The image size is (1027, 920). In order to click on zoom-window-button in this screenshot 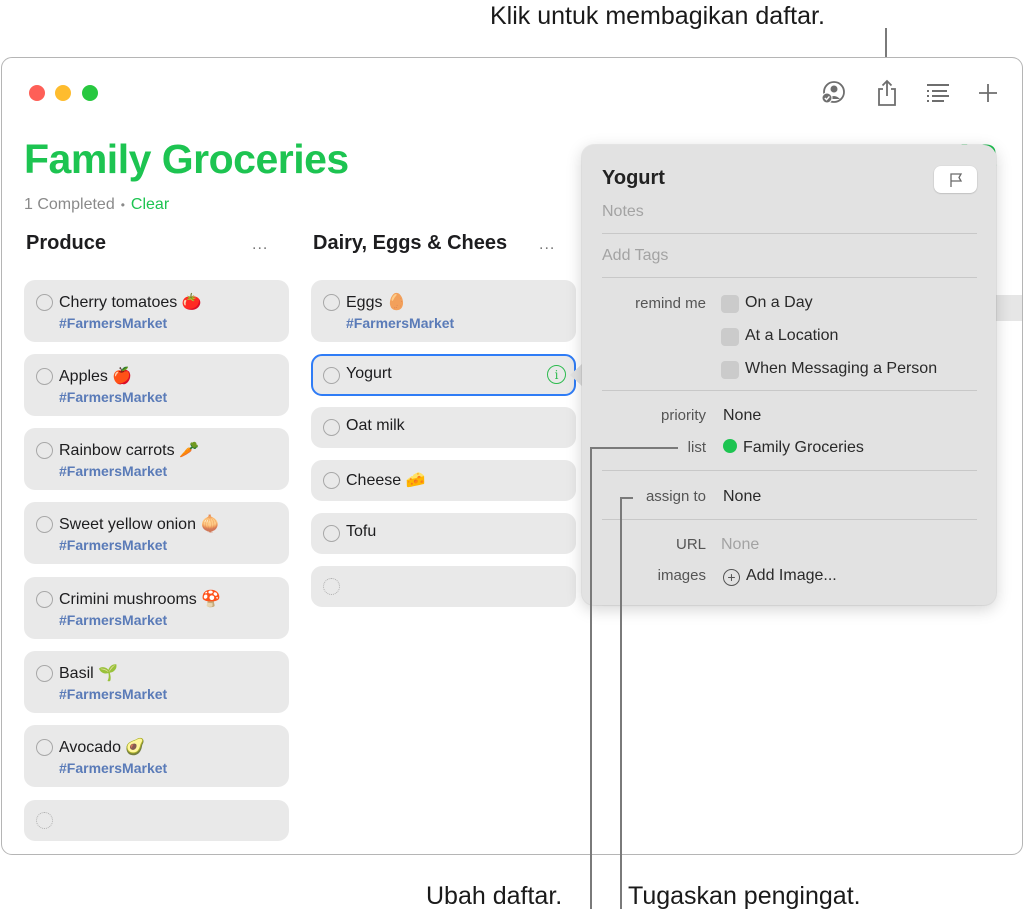, I will do `click(90, 93)`.